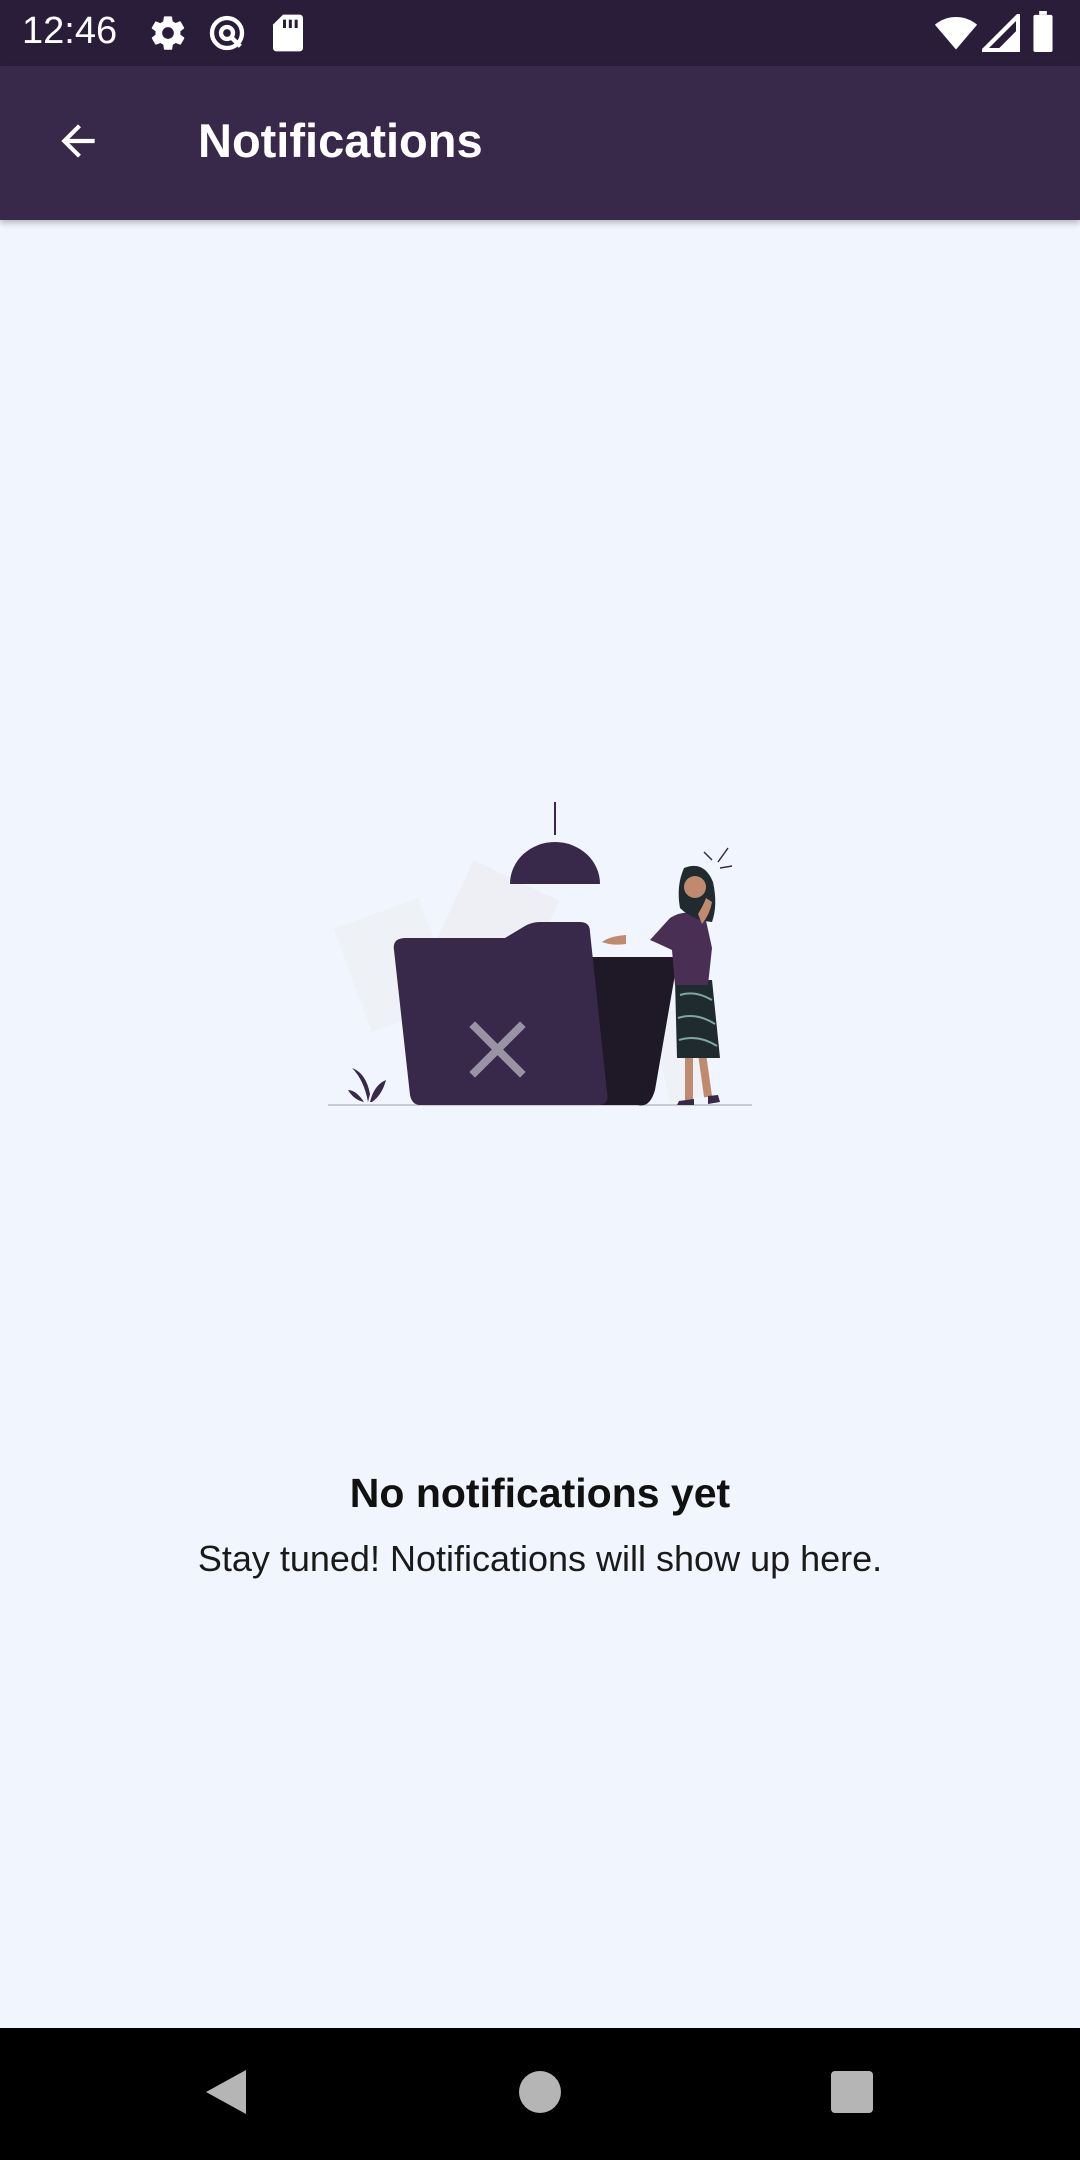 The height and width of the screenshot is (2160, 1080). I want to click on page-title: Notifications, so click(340, 140).